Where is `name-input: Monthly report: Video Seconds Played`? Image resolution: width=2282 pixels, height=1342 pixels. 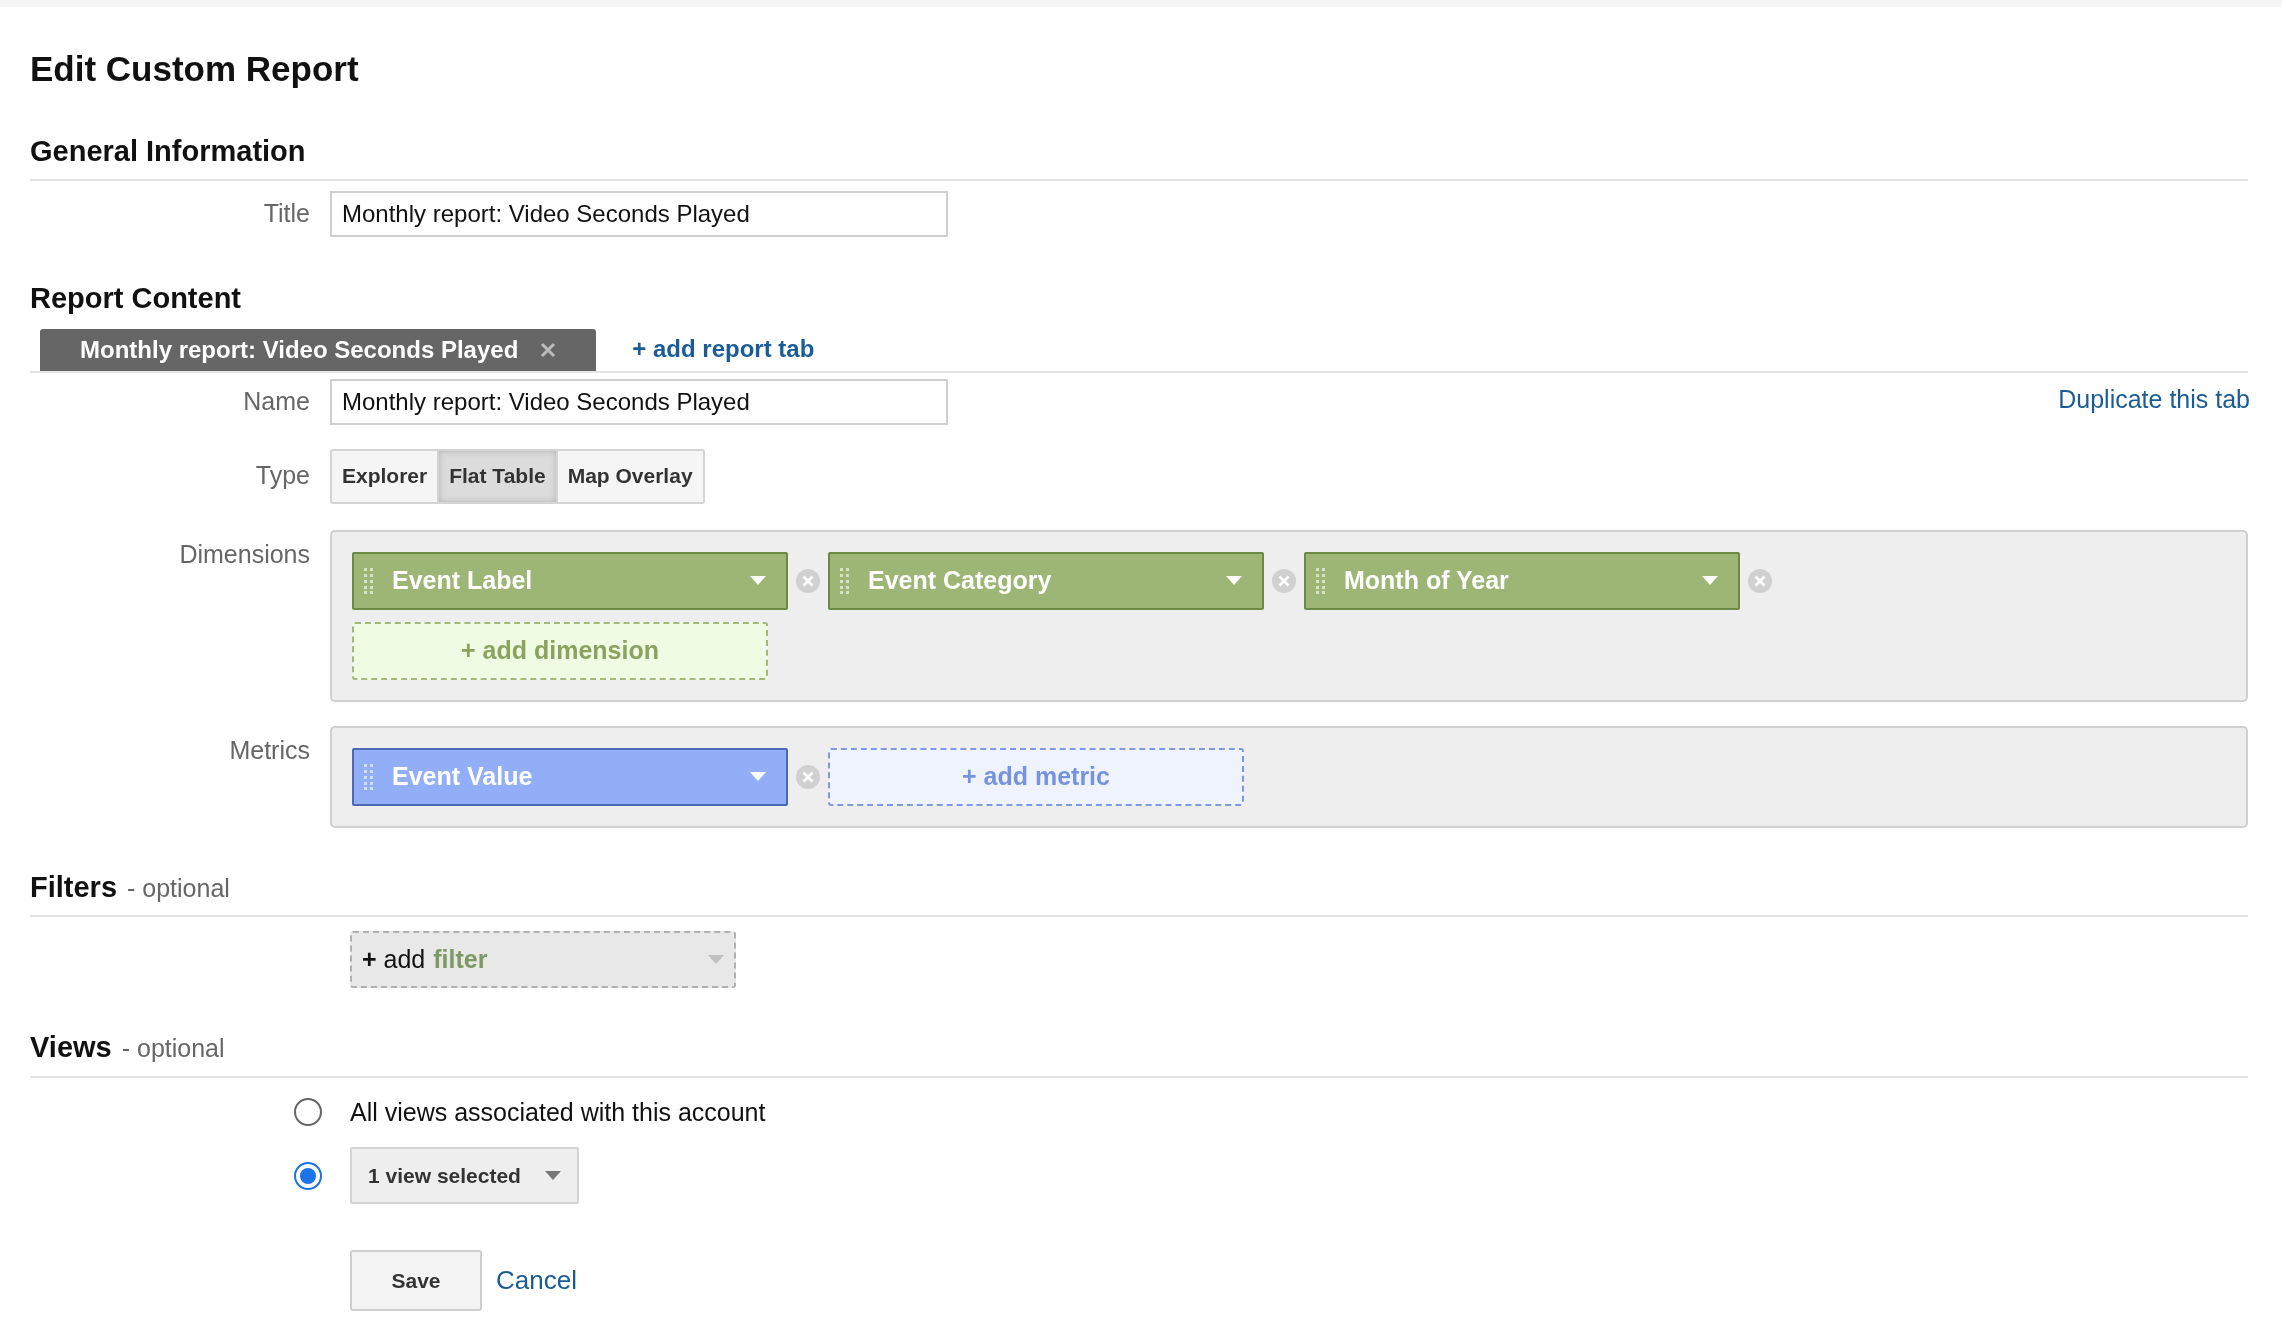 name-input: Monthly report: Video Seconds Played is located at coordinates (639, 401).